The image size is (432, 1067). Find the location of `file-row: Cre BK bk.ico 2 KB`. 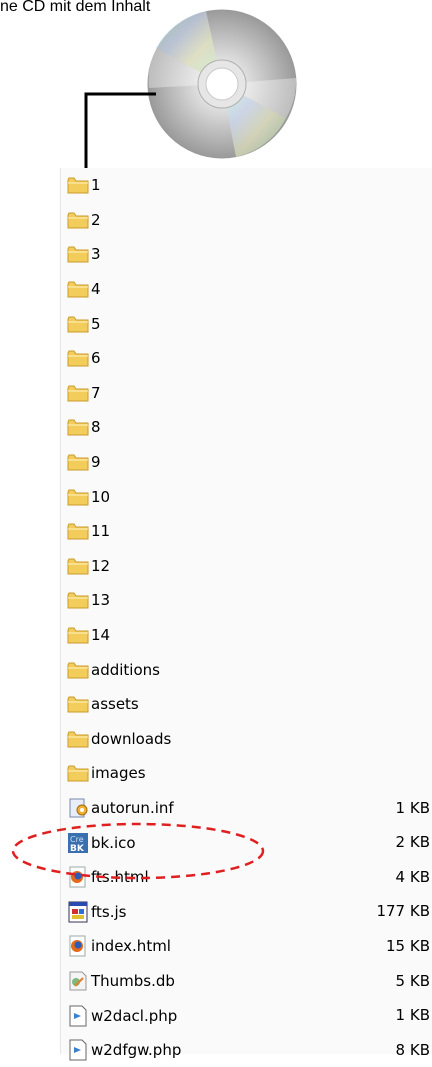

file-row: Cre BK bk.ico 2 KB is located at coordinates (249, 842).